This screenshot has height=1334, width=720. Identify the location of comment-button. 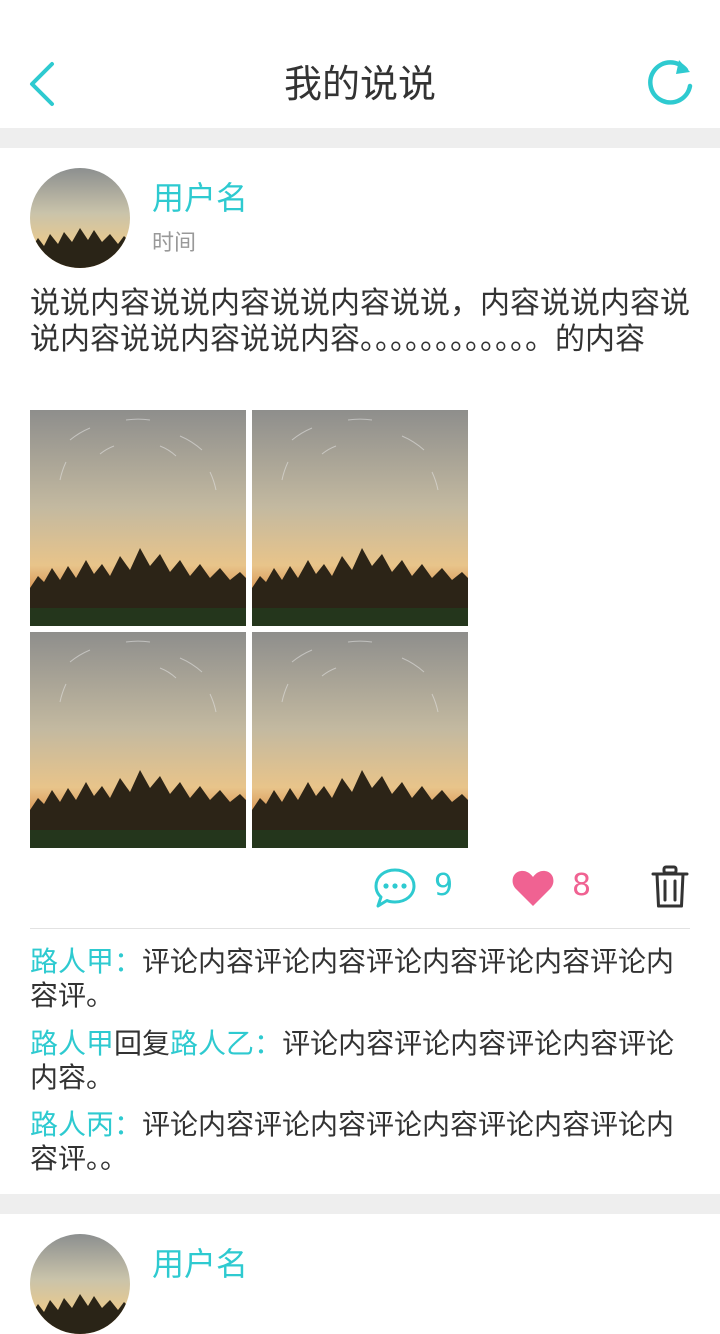
(395, 888).